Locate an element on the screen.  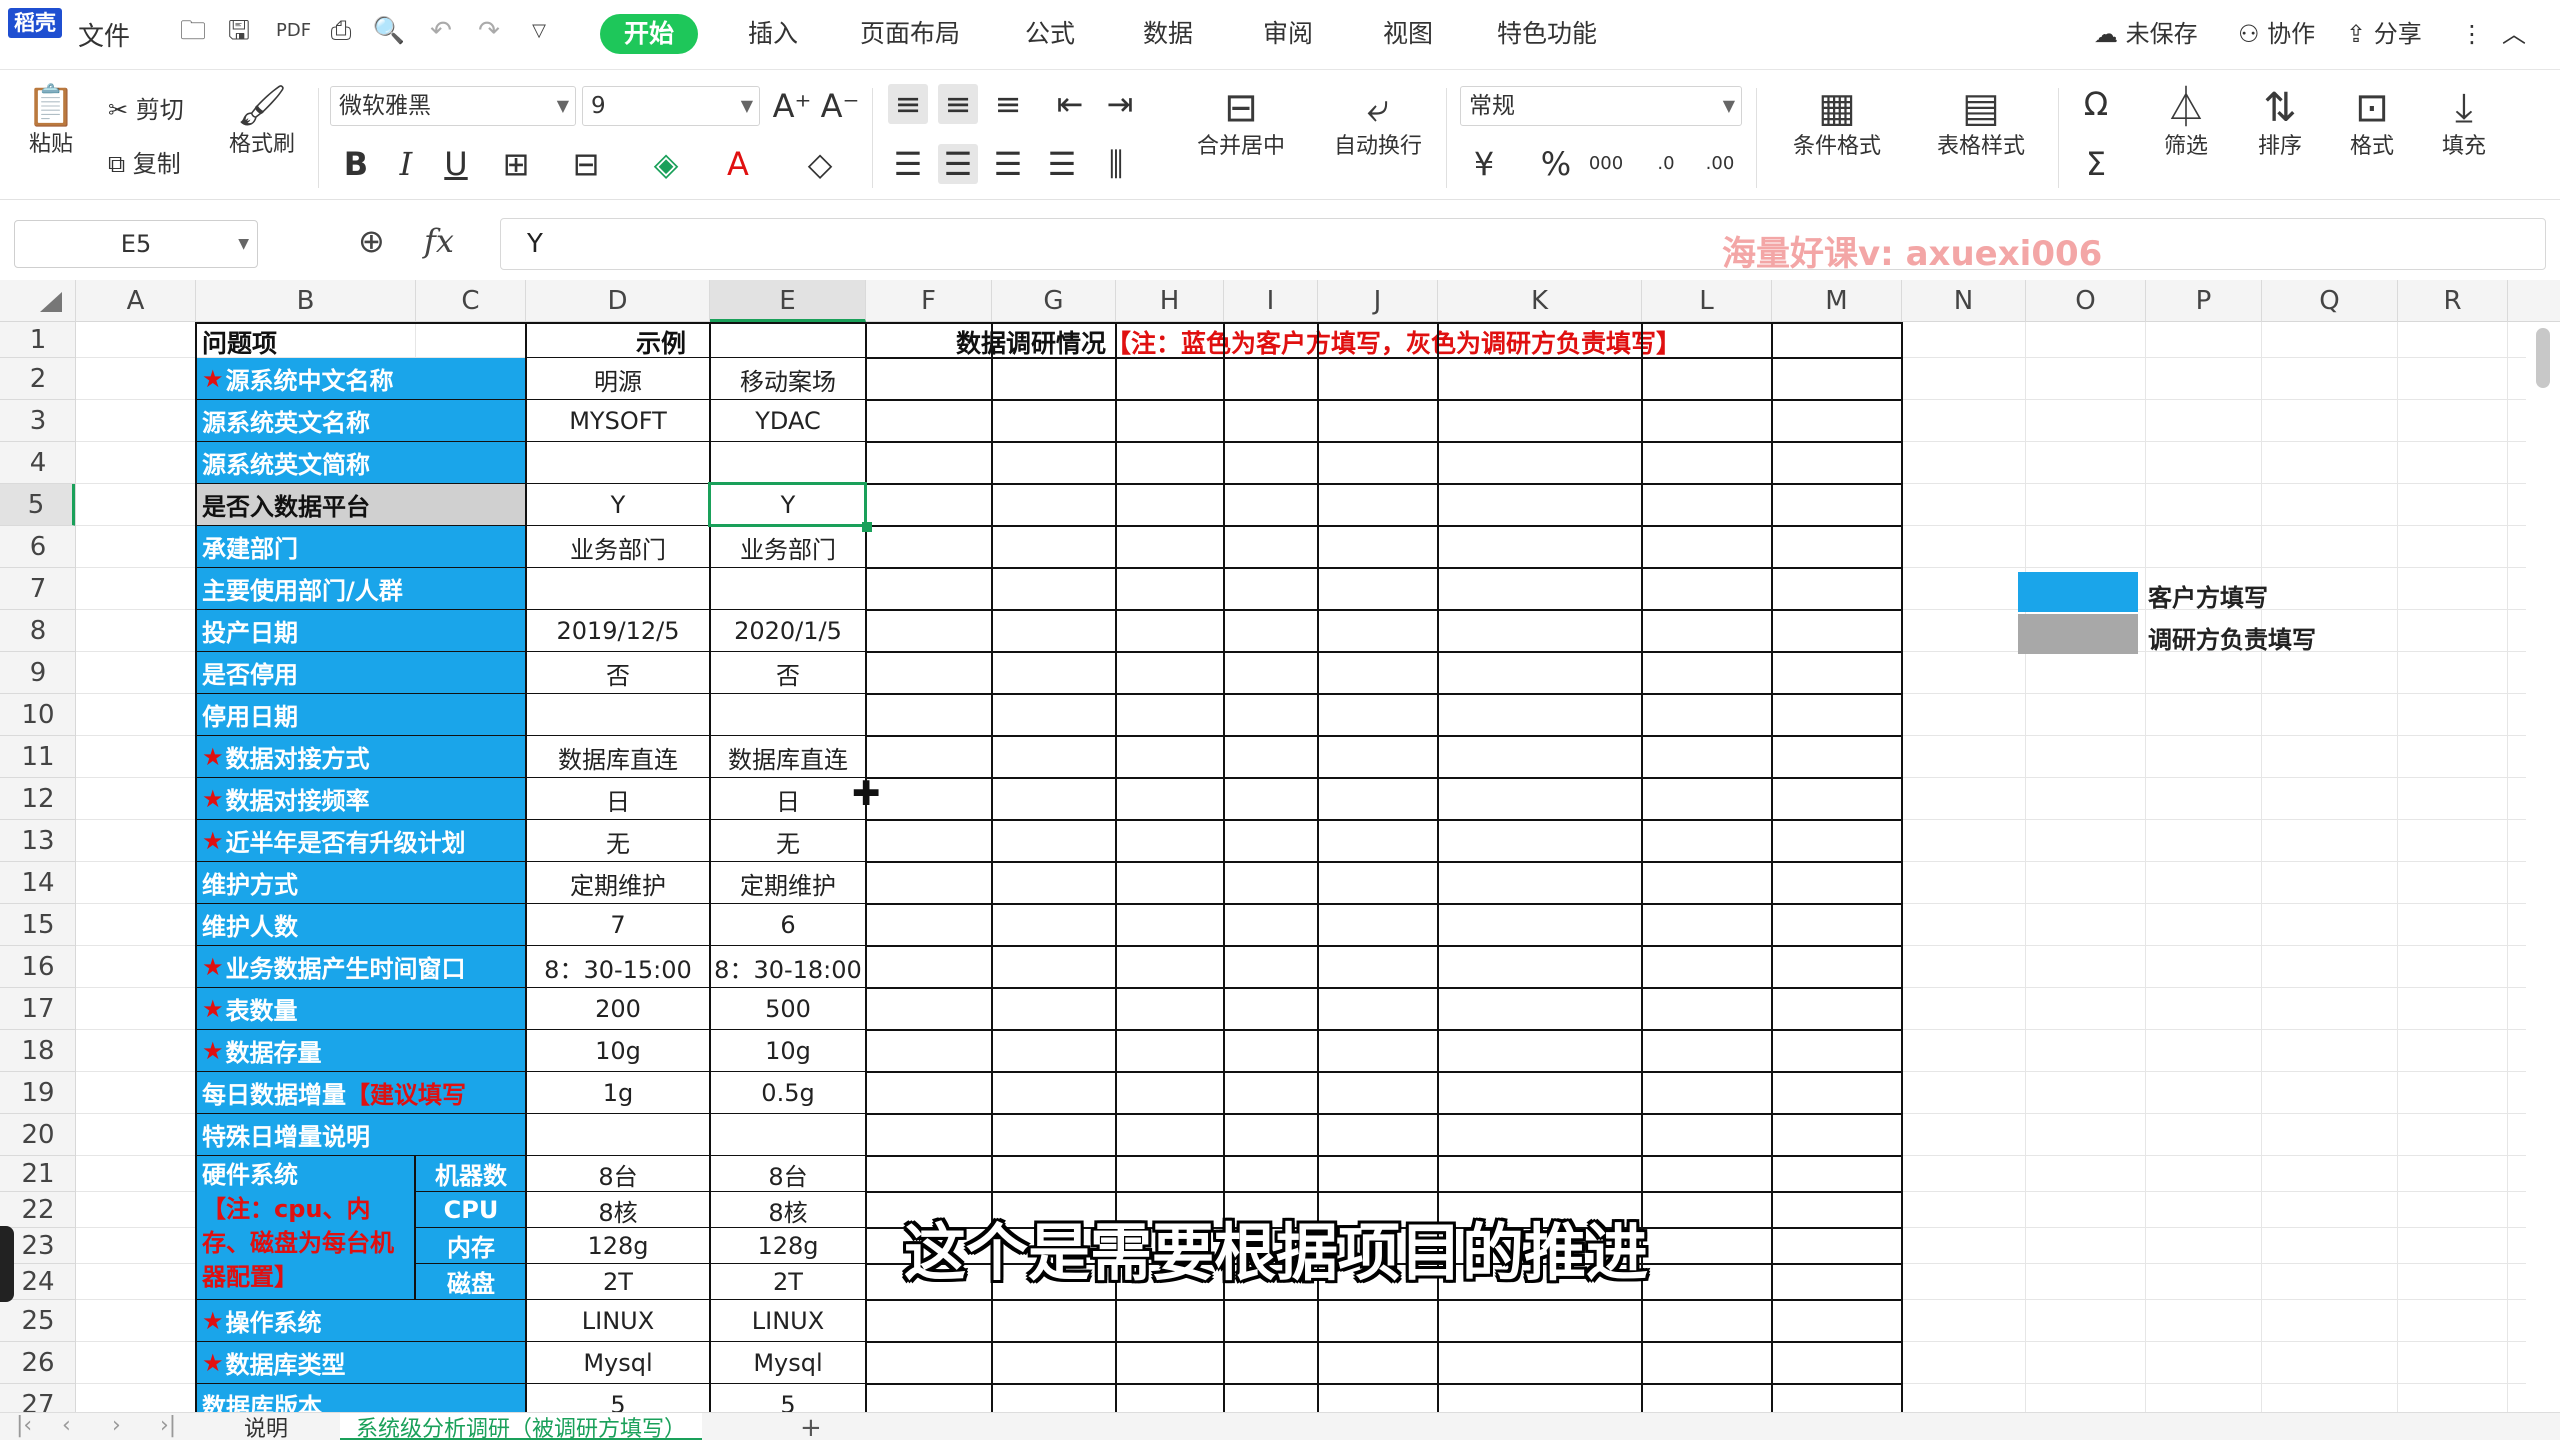
fx-icon: fx is located at coordinates (439, 241).